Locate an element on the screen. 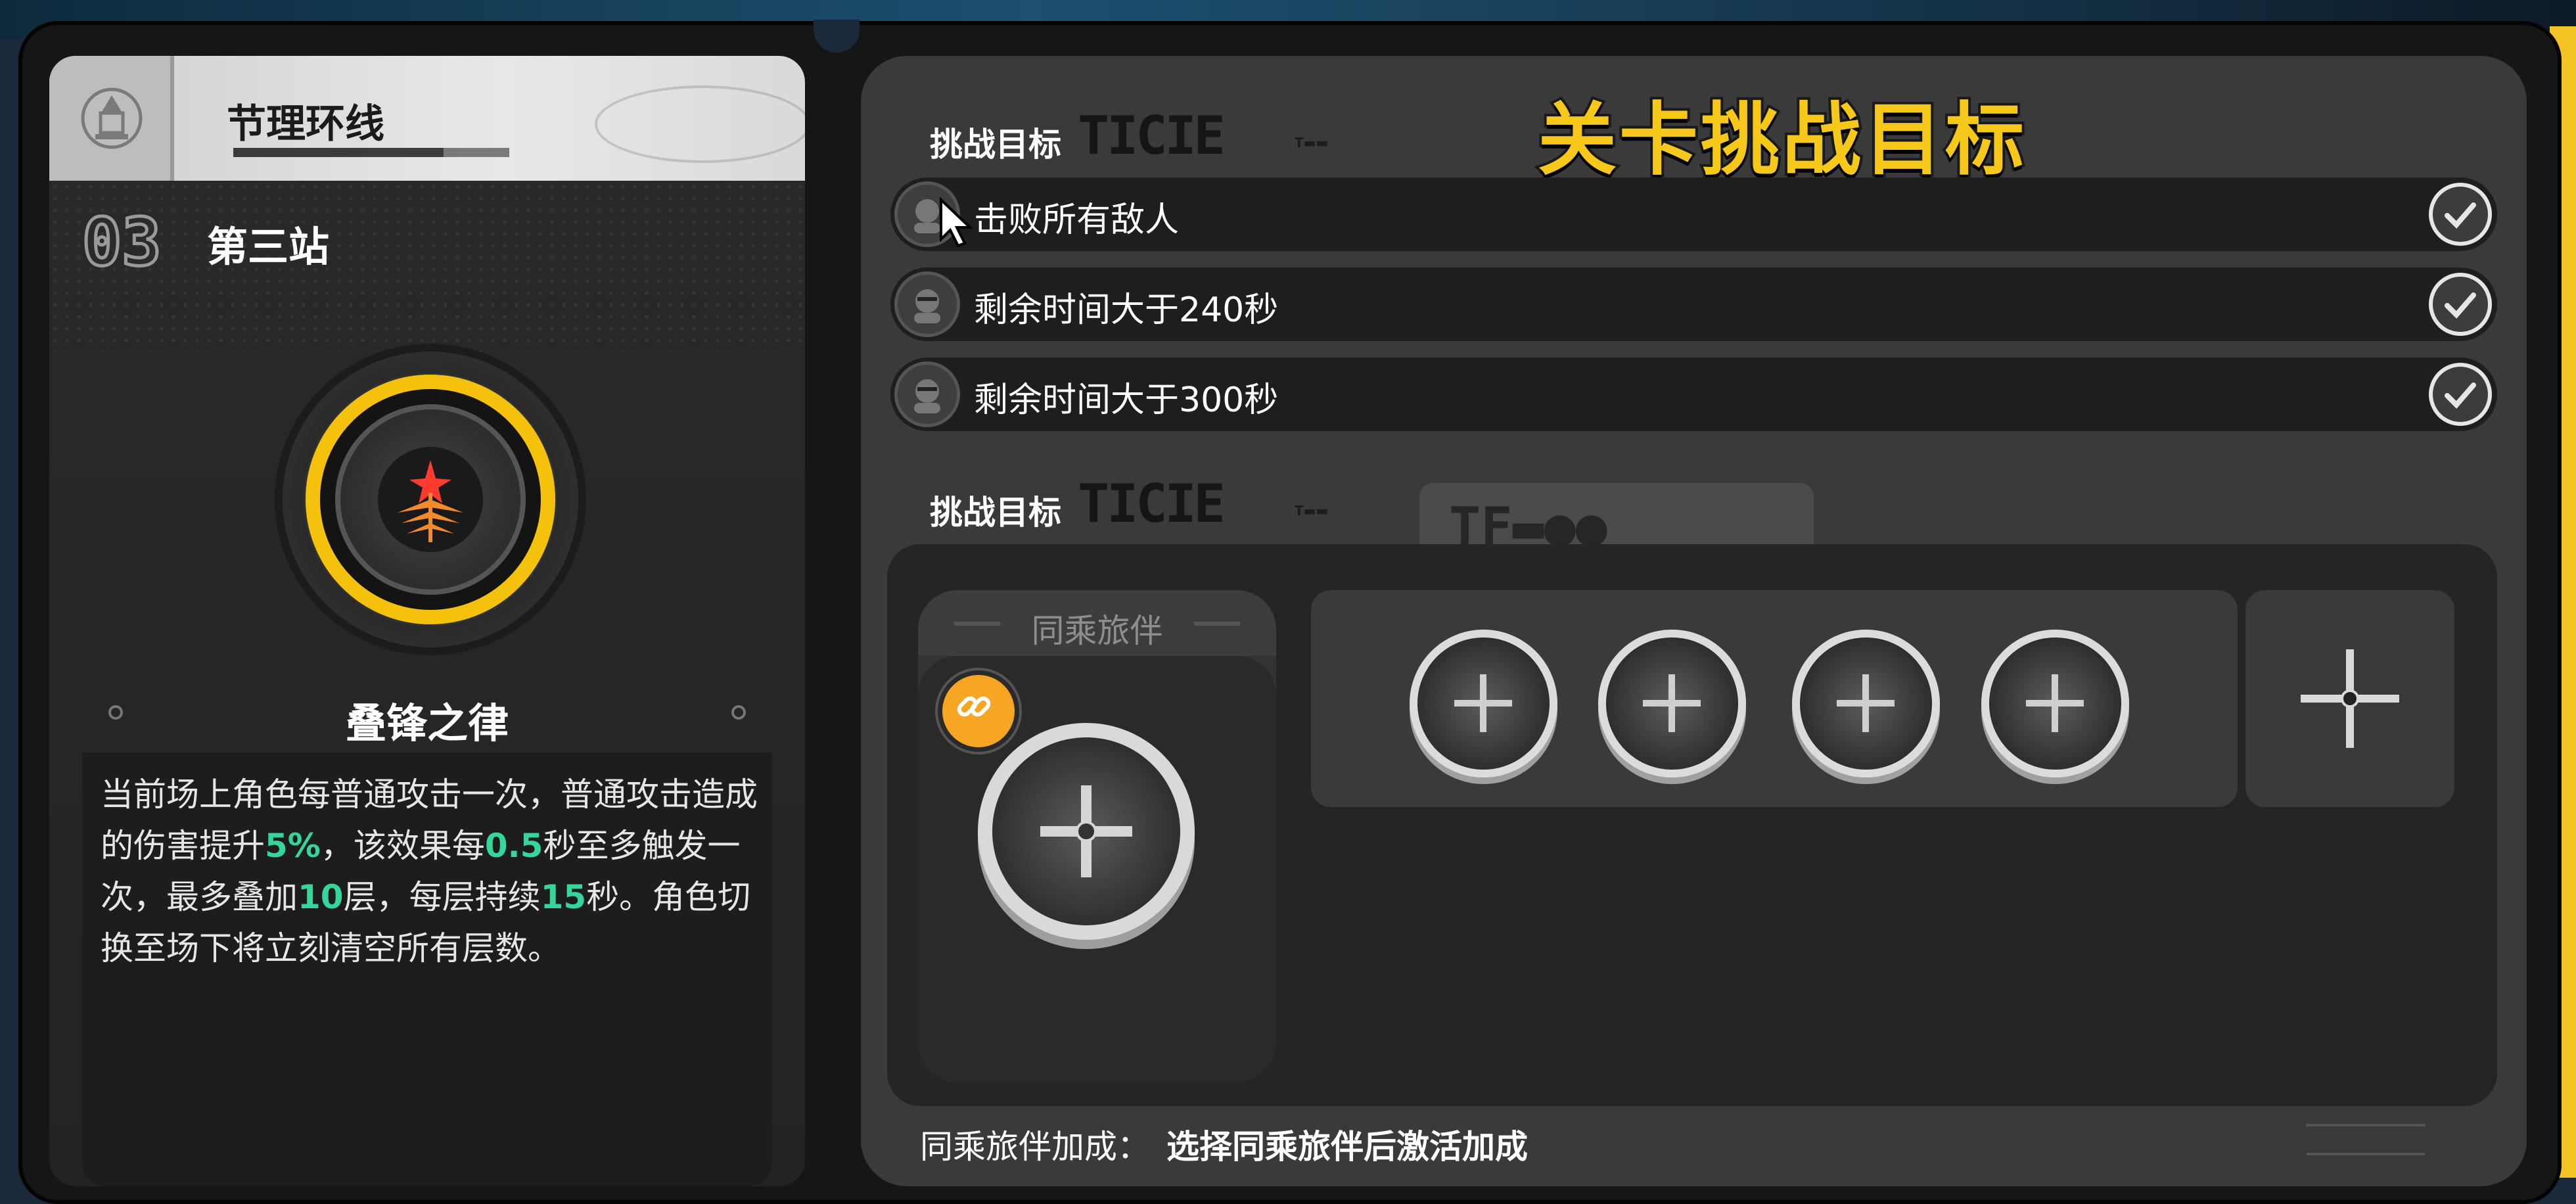 This screenshot has height=1204, width=2576. route-icon-box is located at coordinates (112, 118).